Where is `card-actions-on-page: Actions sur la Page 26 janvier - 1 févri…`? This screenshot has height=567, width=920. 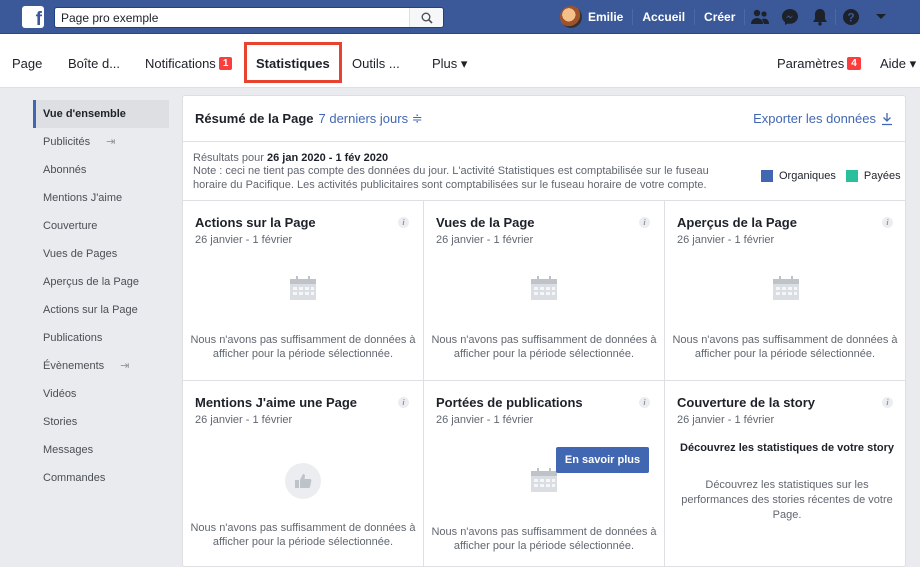 card-actions-on-page: Actions sur la Page 26 janvier - 1 févri… is located at coordinates (303, 290).